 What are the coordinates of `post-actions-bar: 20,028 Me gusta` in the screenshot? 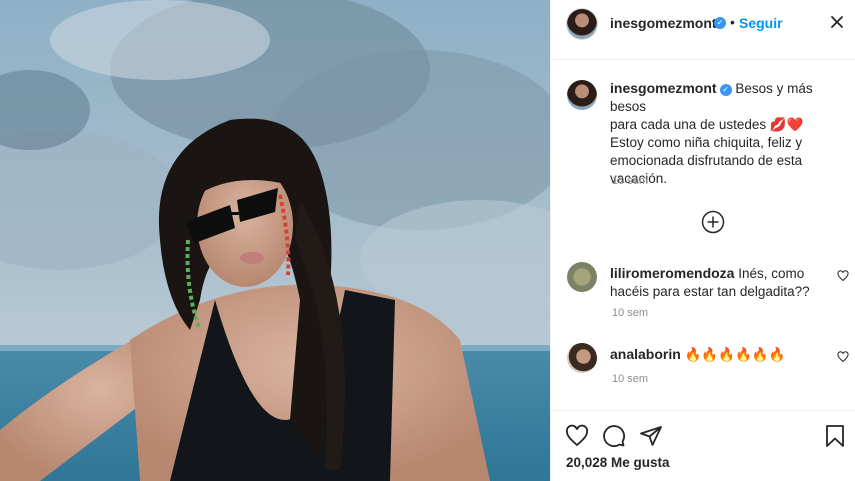 It's located at (703, 445).